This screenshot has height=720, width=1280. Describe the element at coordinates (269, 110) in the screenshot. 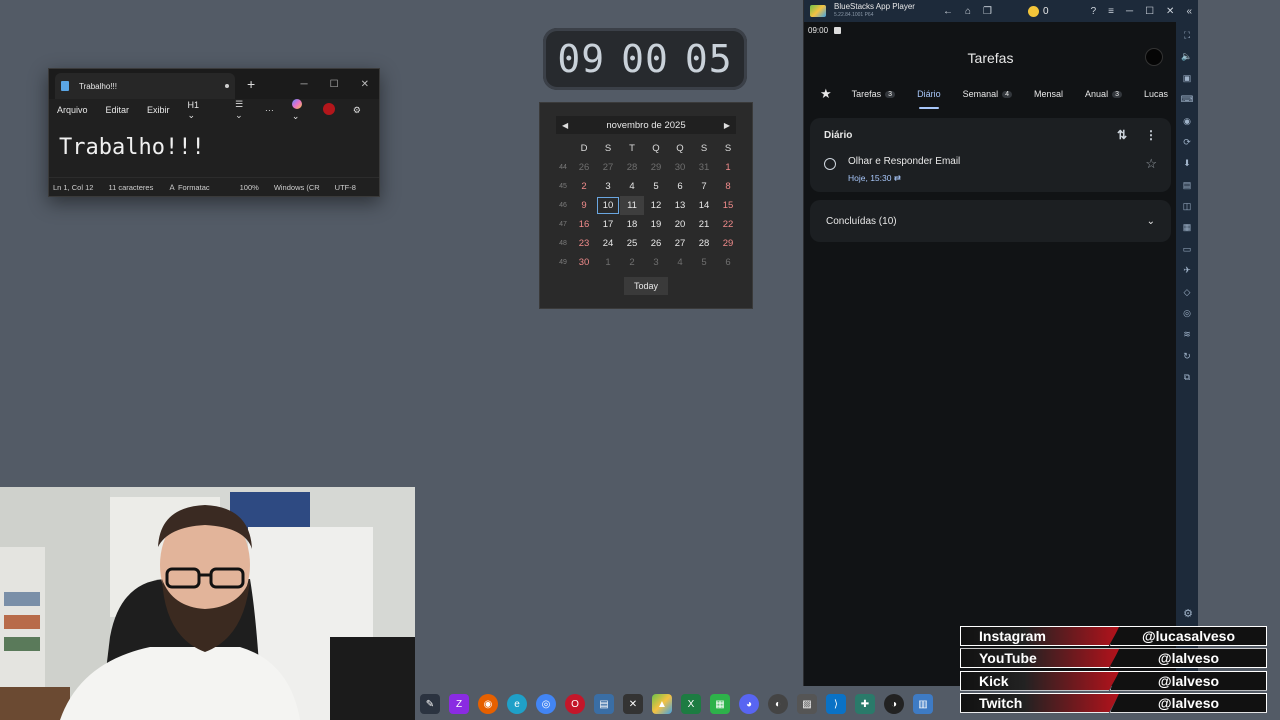

I see `more-icon: ···` at that location.